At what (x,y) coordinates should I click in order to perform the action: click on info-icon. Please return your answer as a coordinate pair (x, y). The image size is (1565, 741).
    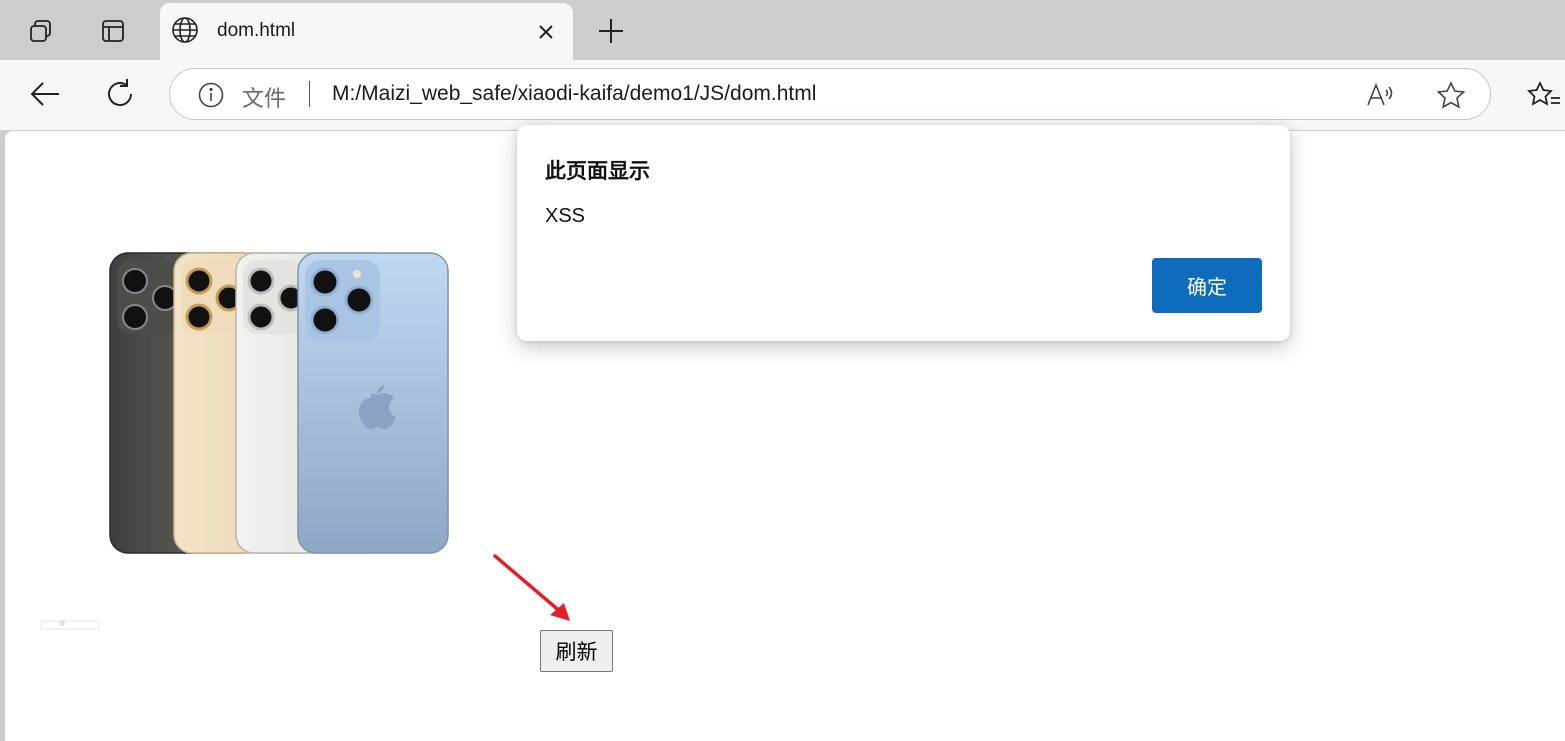
    Looking at the image, I should click on (211, 95).